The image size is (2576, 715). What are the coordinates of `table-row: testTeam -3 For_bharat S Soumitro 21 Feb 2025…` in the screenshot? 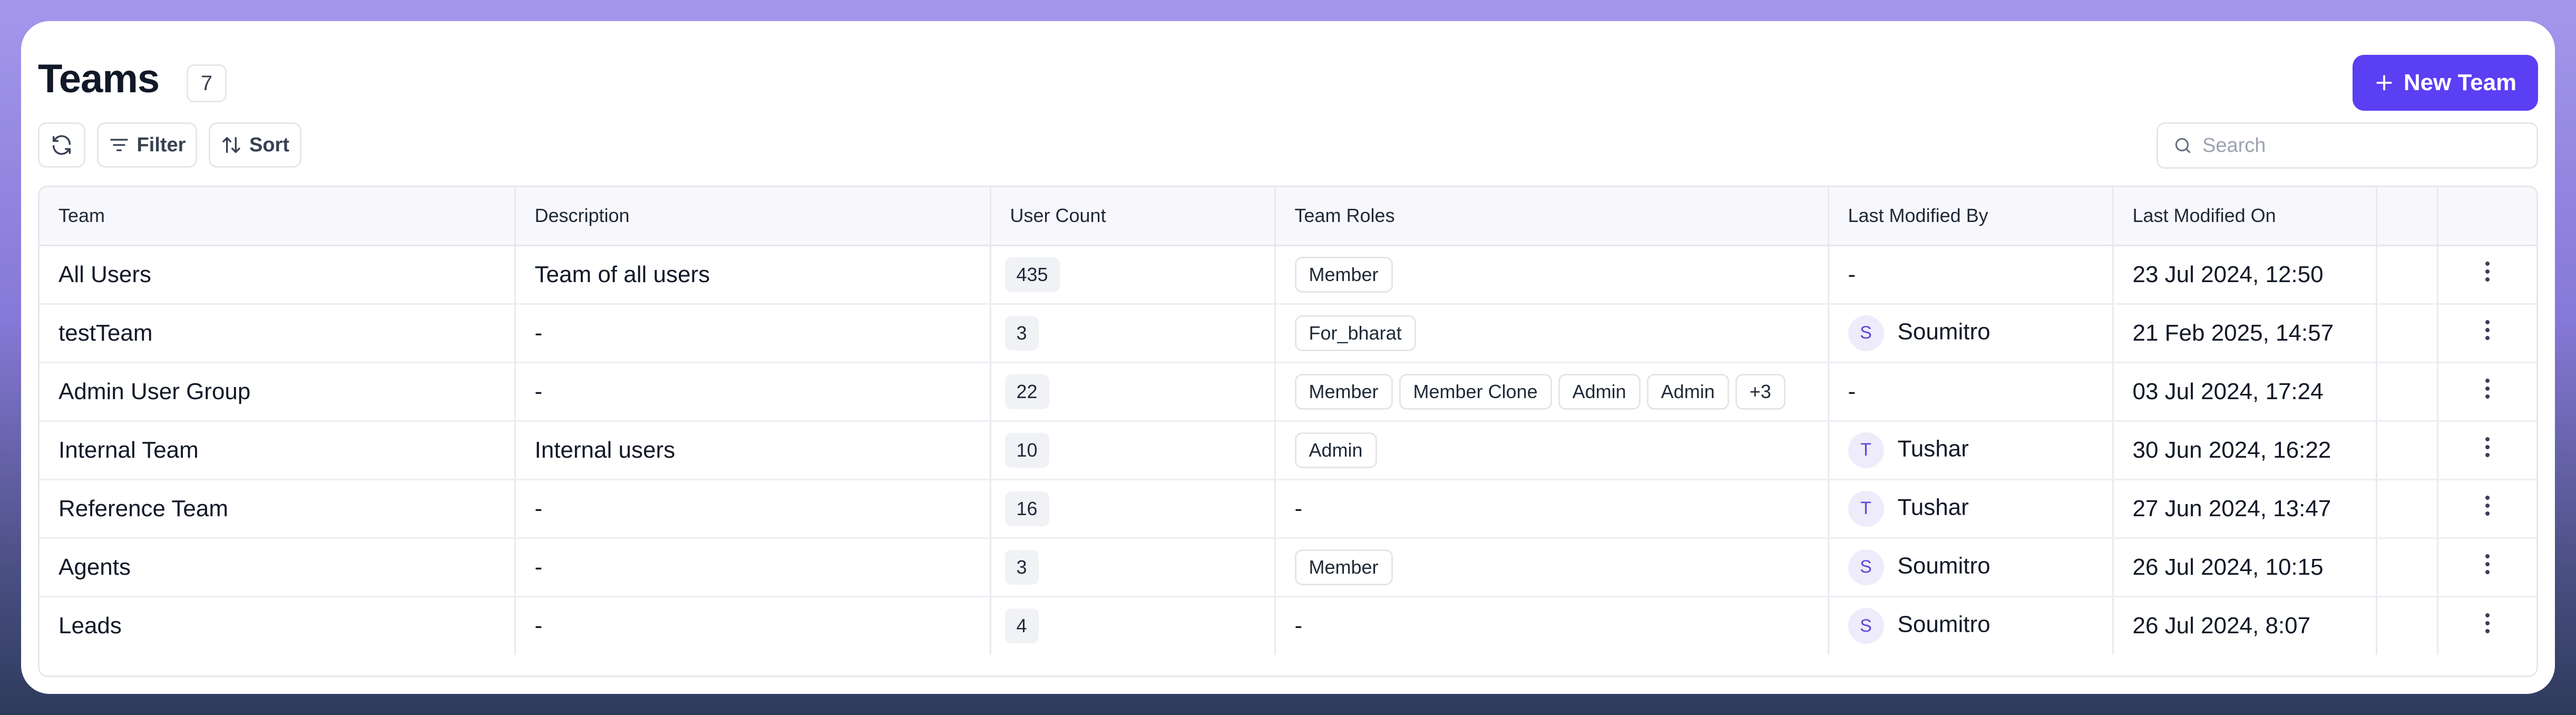 It's located at (1288, 334).